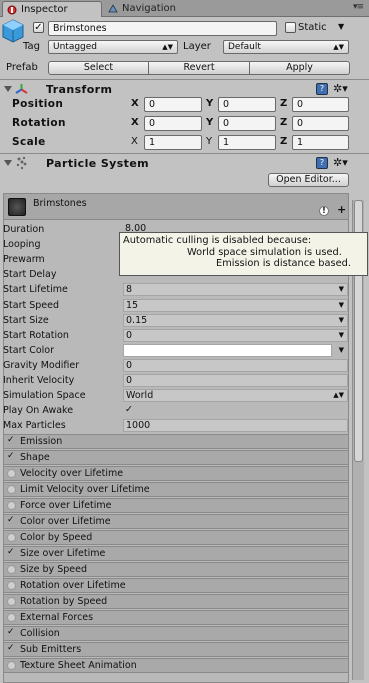  What do you see at coordinates (176, 505) in the screenshot?
I see `module-force-over-lifetime: Force over Lifetime` at bounding box center [176, 505].